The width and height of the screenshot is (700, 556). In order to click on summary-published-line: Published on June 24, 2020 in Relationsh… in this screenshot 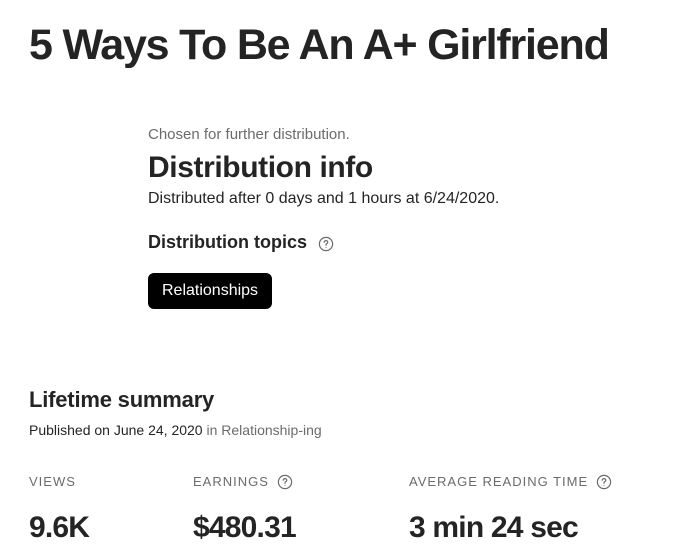, I will do `click(354, 430)`.